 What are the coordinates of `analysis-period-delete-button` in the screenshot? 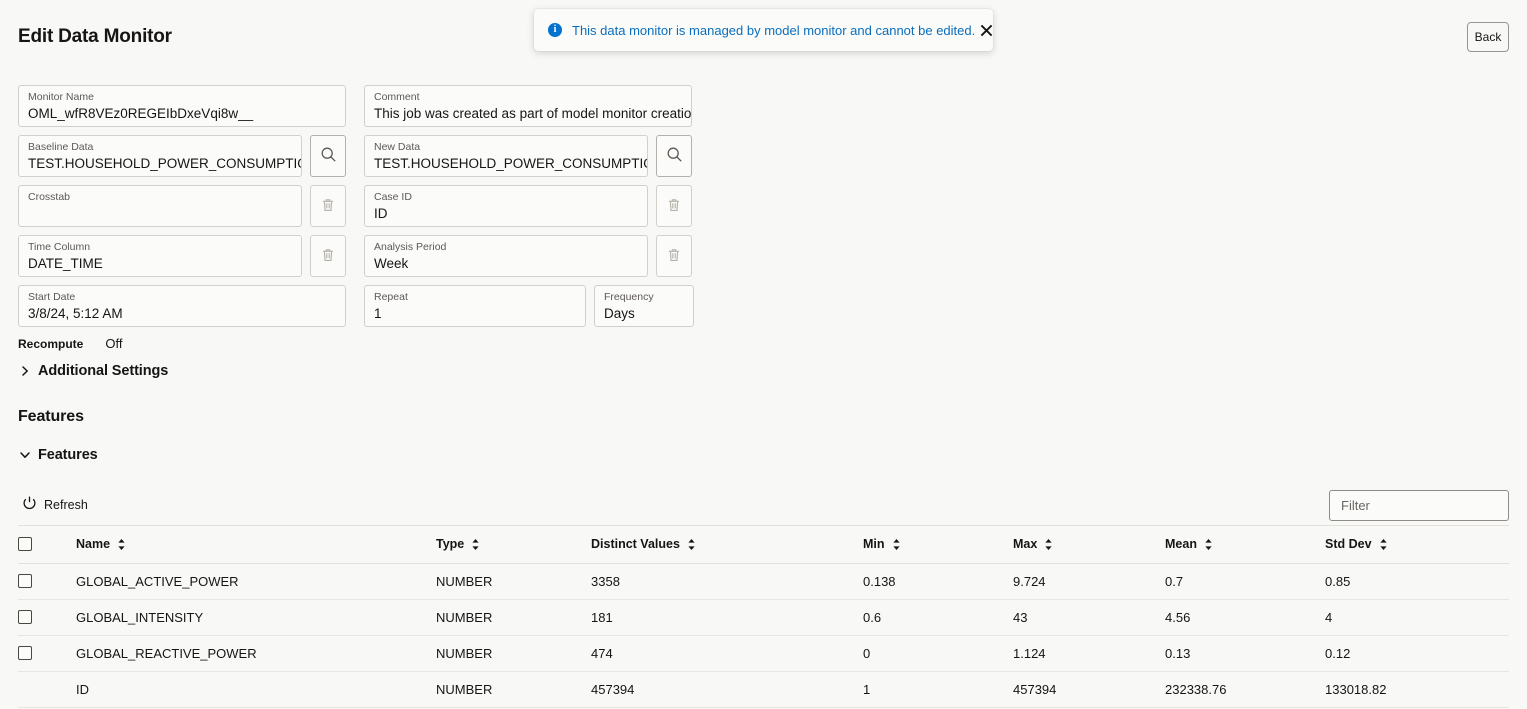 It's located at (674, 256).